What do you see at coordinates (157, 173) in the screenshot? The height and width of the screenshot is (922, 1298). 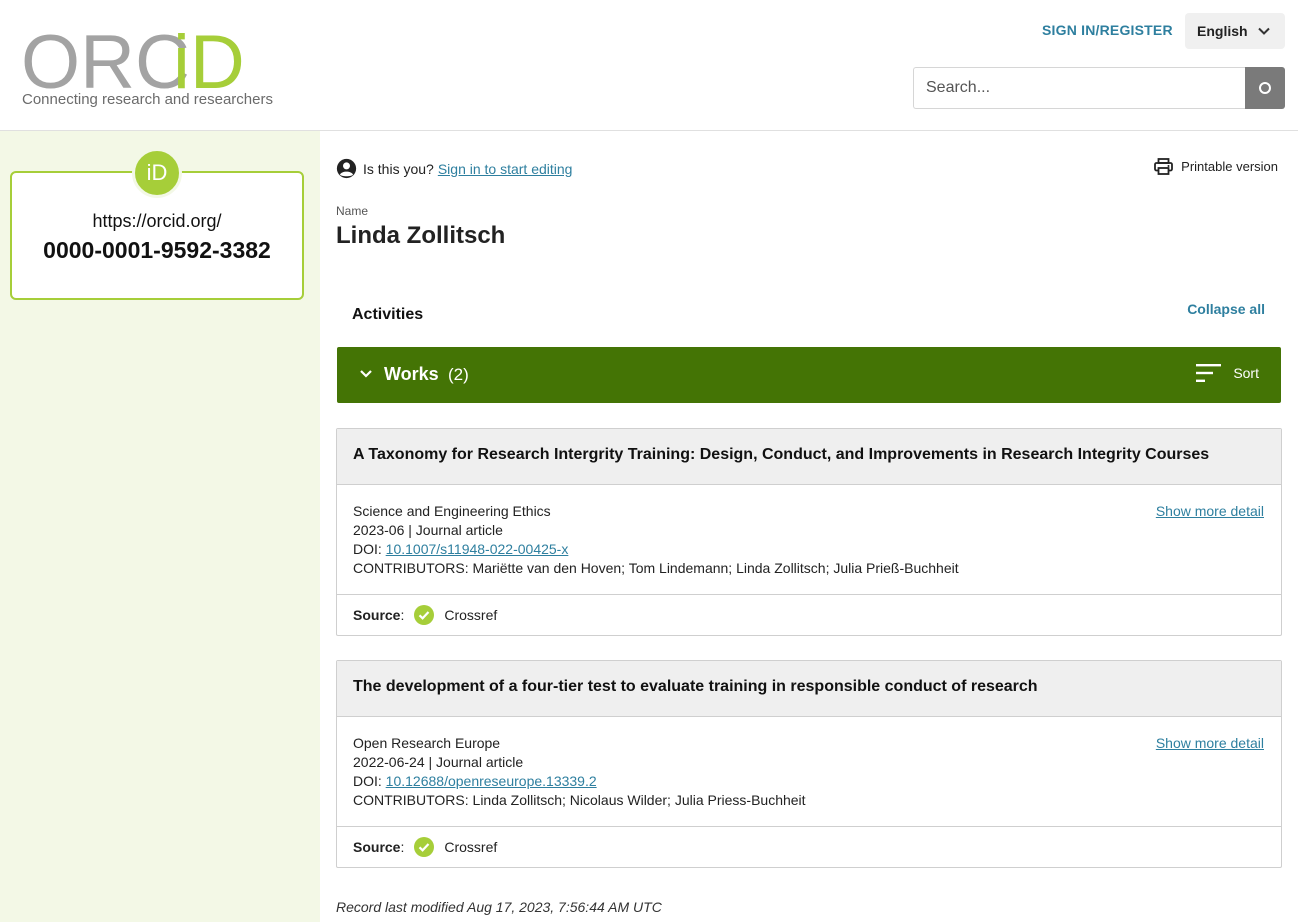 I see `orcid-id-icon: iD` at bounding box center [157, 173].